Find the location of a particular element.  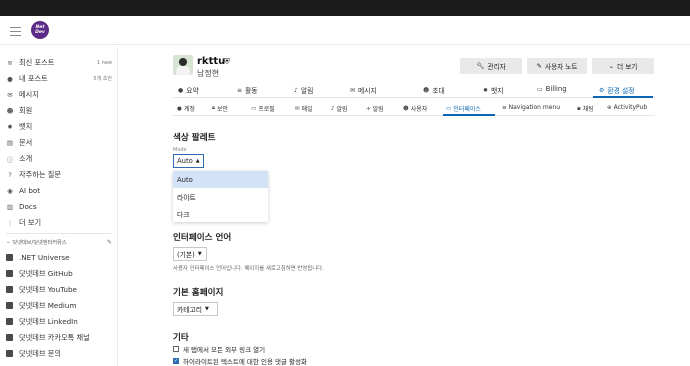

sidebar-item-label: 회원 is located at coordinates (26, 110).